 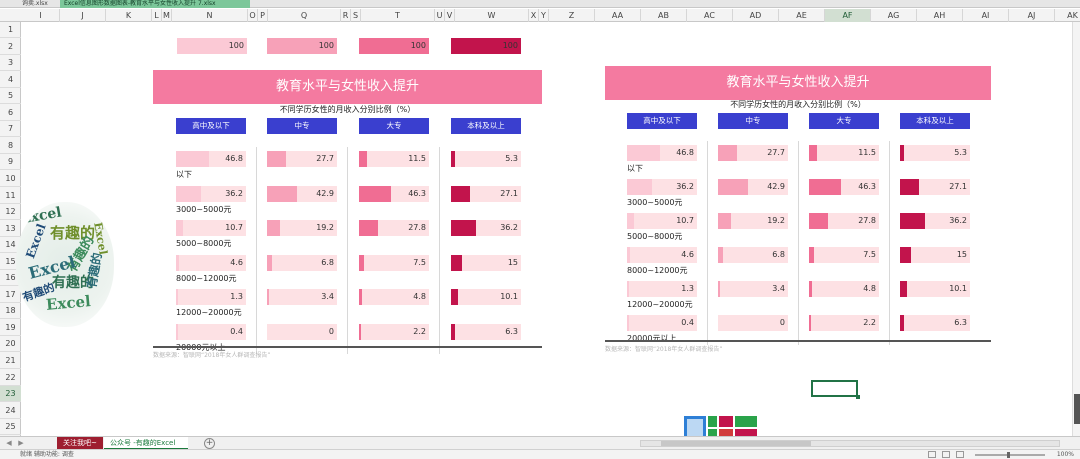 I want to click on bar-cell: 19.2, so click(x=753, y=221).